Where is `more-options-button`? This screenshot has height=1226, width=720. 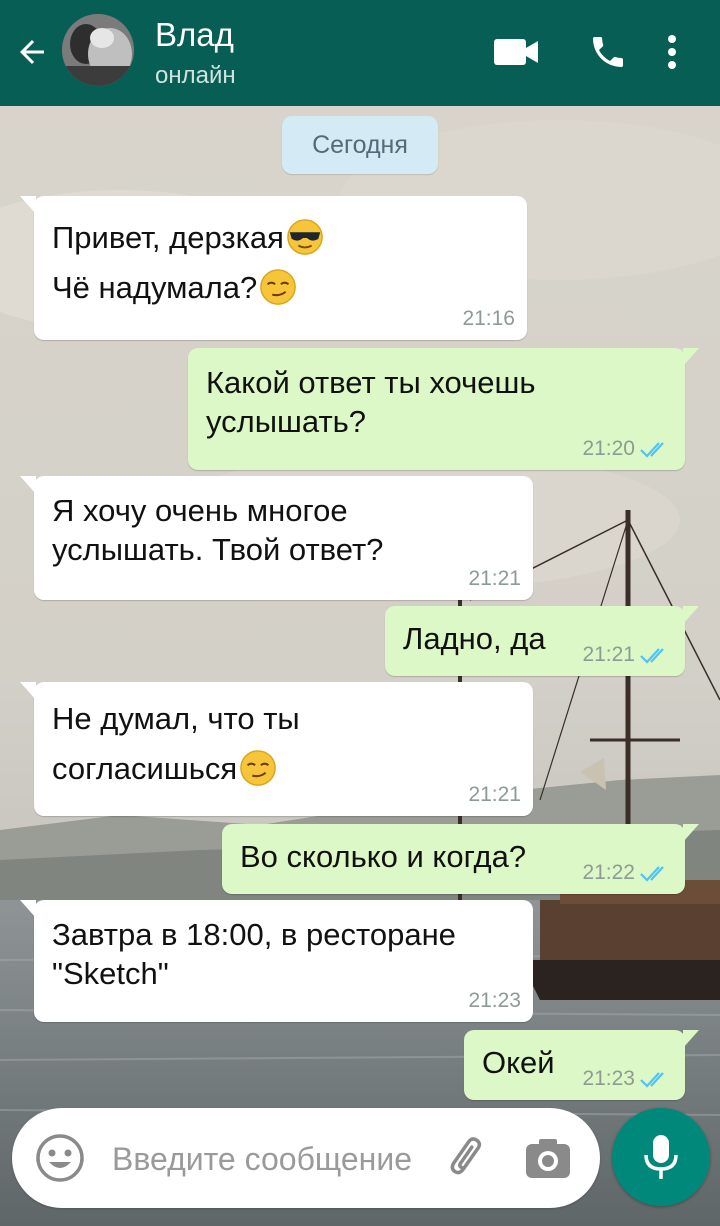
more-options-button is located at coordinates (672, 52).